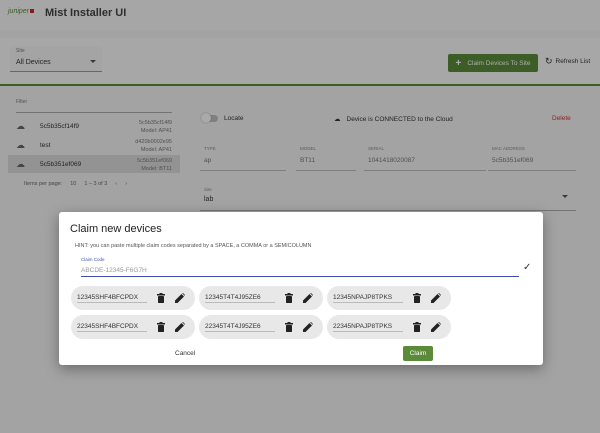 This screenshot has width=600, height=433. Describe the element at coordinates (418, 353) in the screenshot. I see `claim-button: Claim` at that location.